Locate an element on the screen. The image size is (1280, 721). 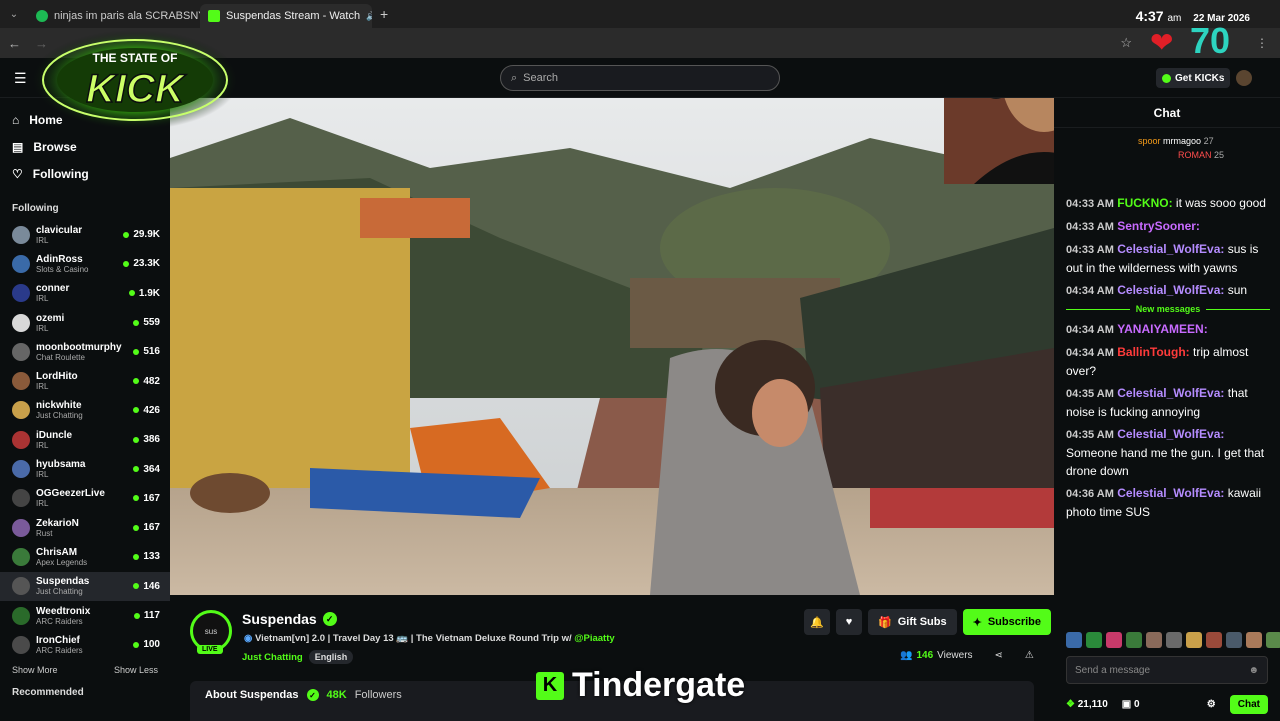
emote-bar is located at coordinates (1173, 640).